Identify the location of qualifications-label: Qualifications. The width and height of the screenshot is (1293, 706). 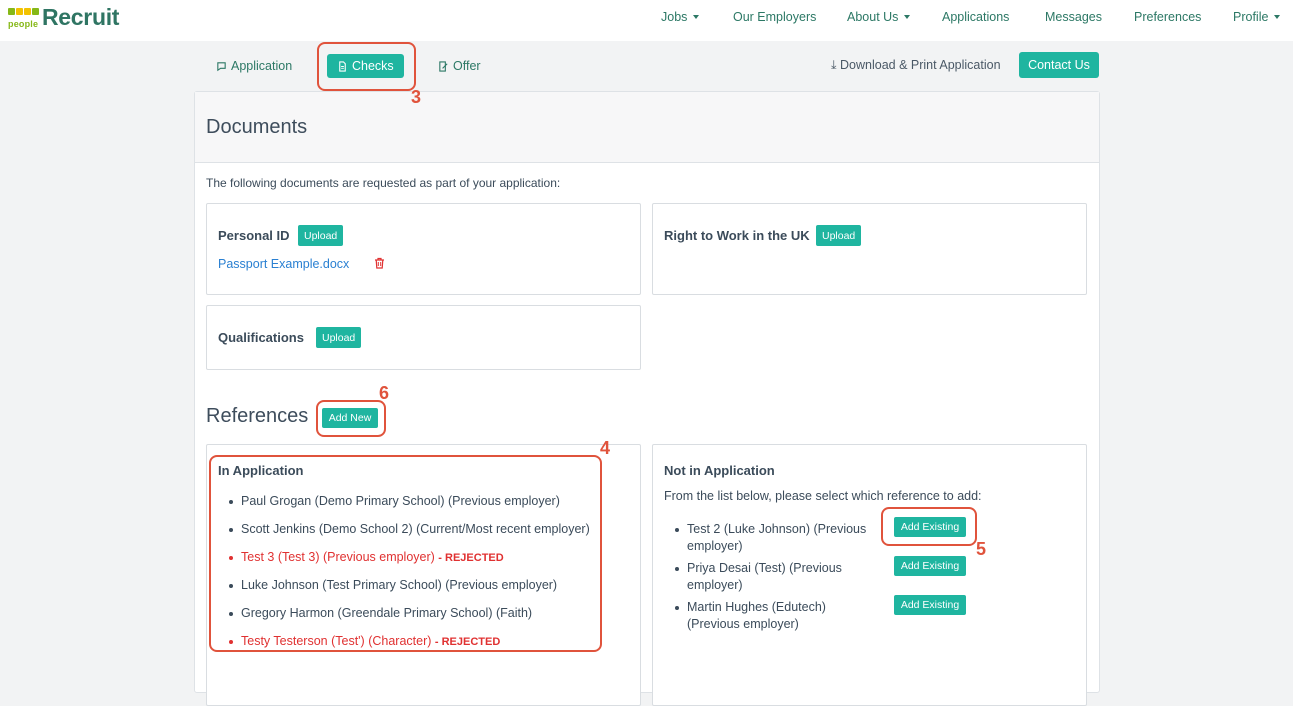
(261, 337).